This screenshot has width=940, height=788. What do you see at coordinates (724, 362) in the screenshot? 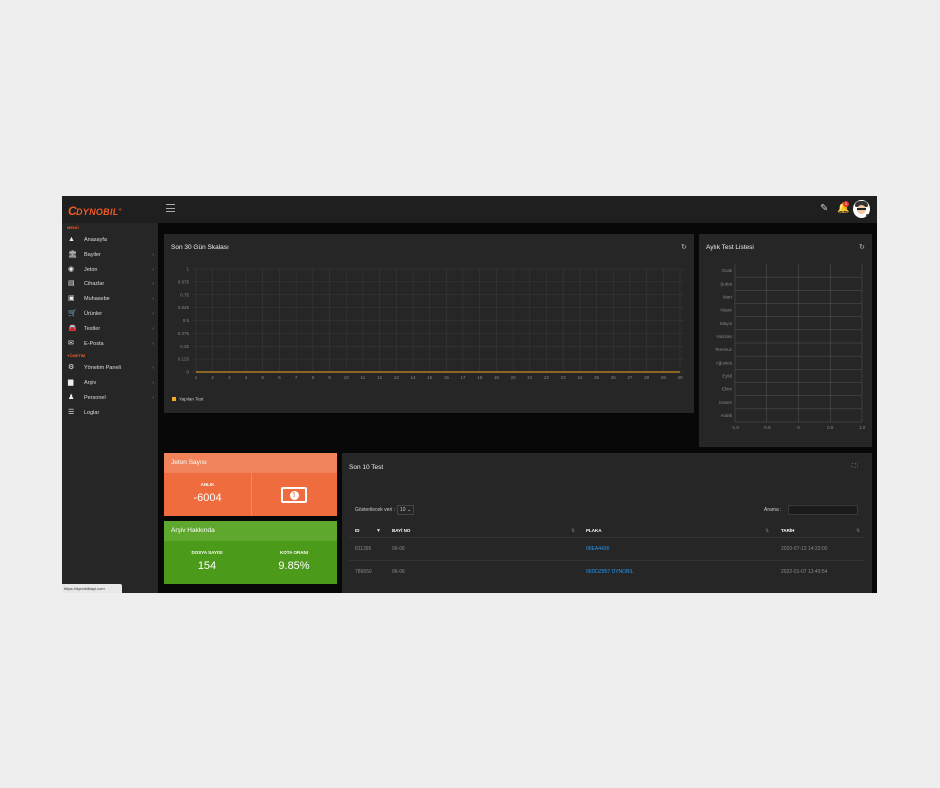
I see `category-label: Ağustos` at bounding box center [724, 362].